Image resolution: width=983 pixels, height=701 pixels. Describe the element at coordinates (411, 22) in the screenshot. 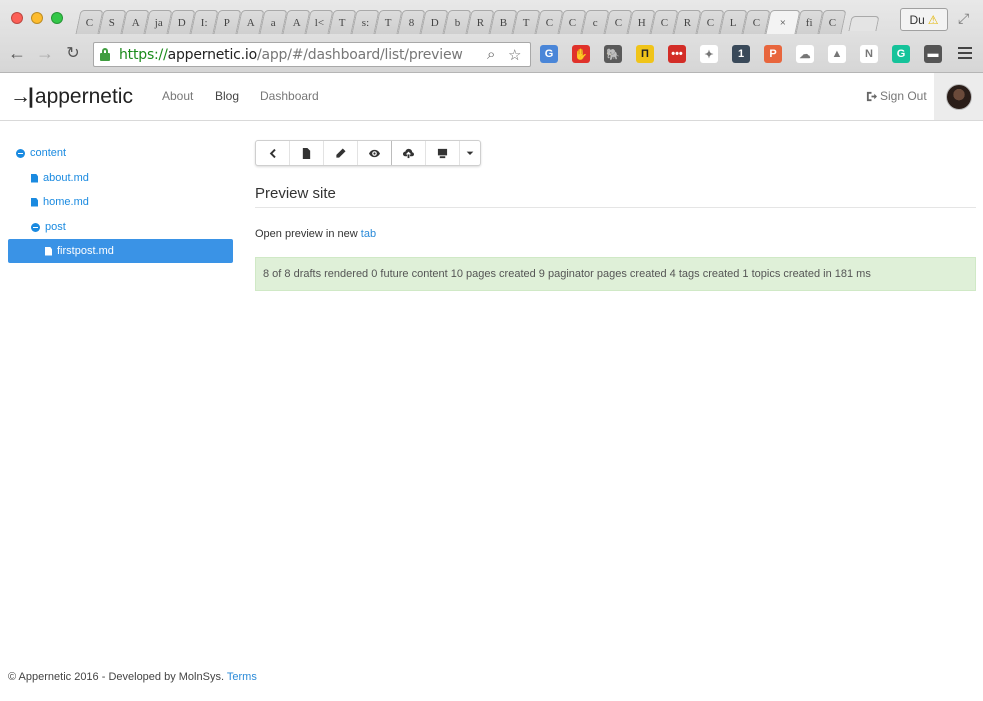

I see `tab-label: 8` at that location.